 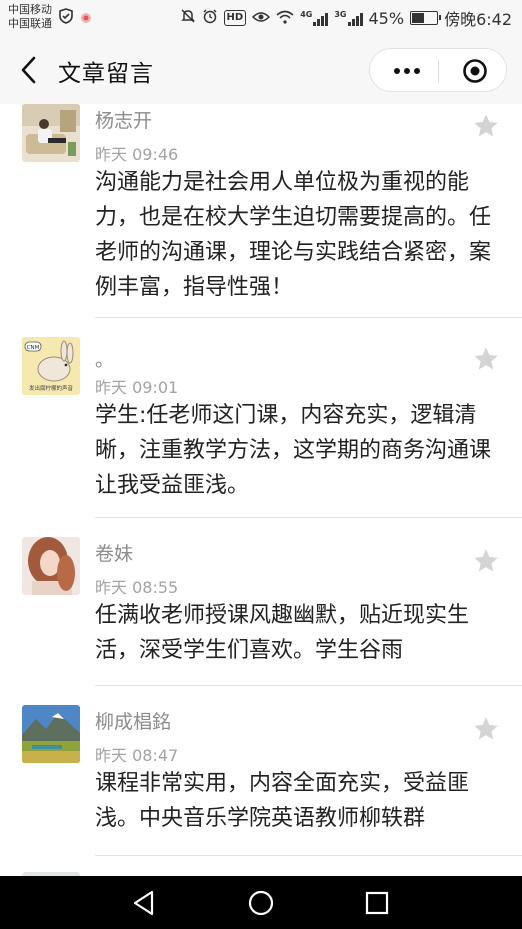 I want to click on network-3g-label: 3G, so click(x=340, y=14).